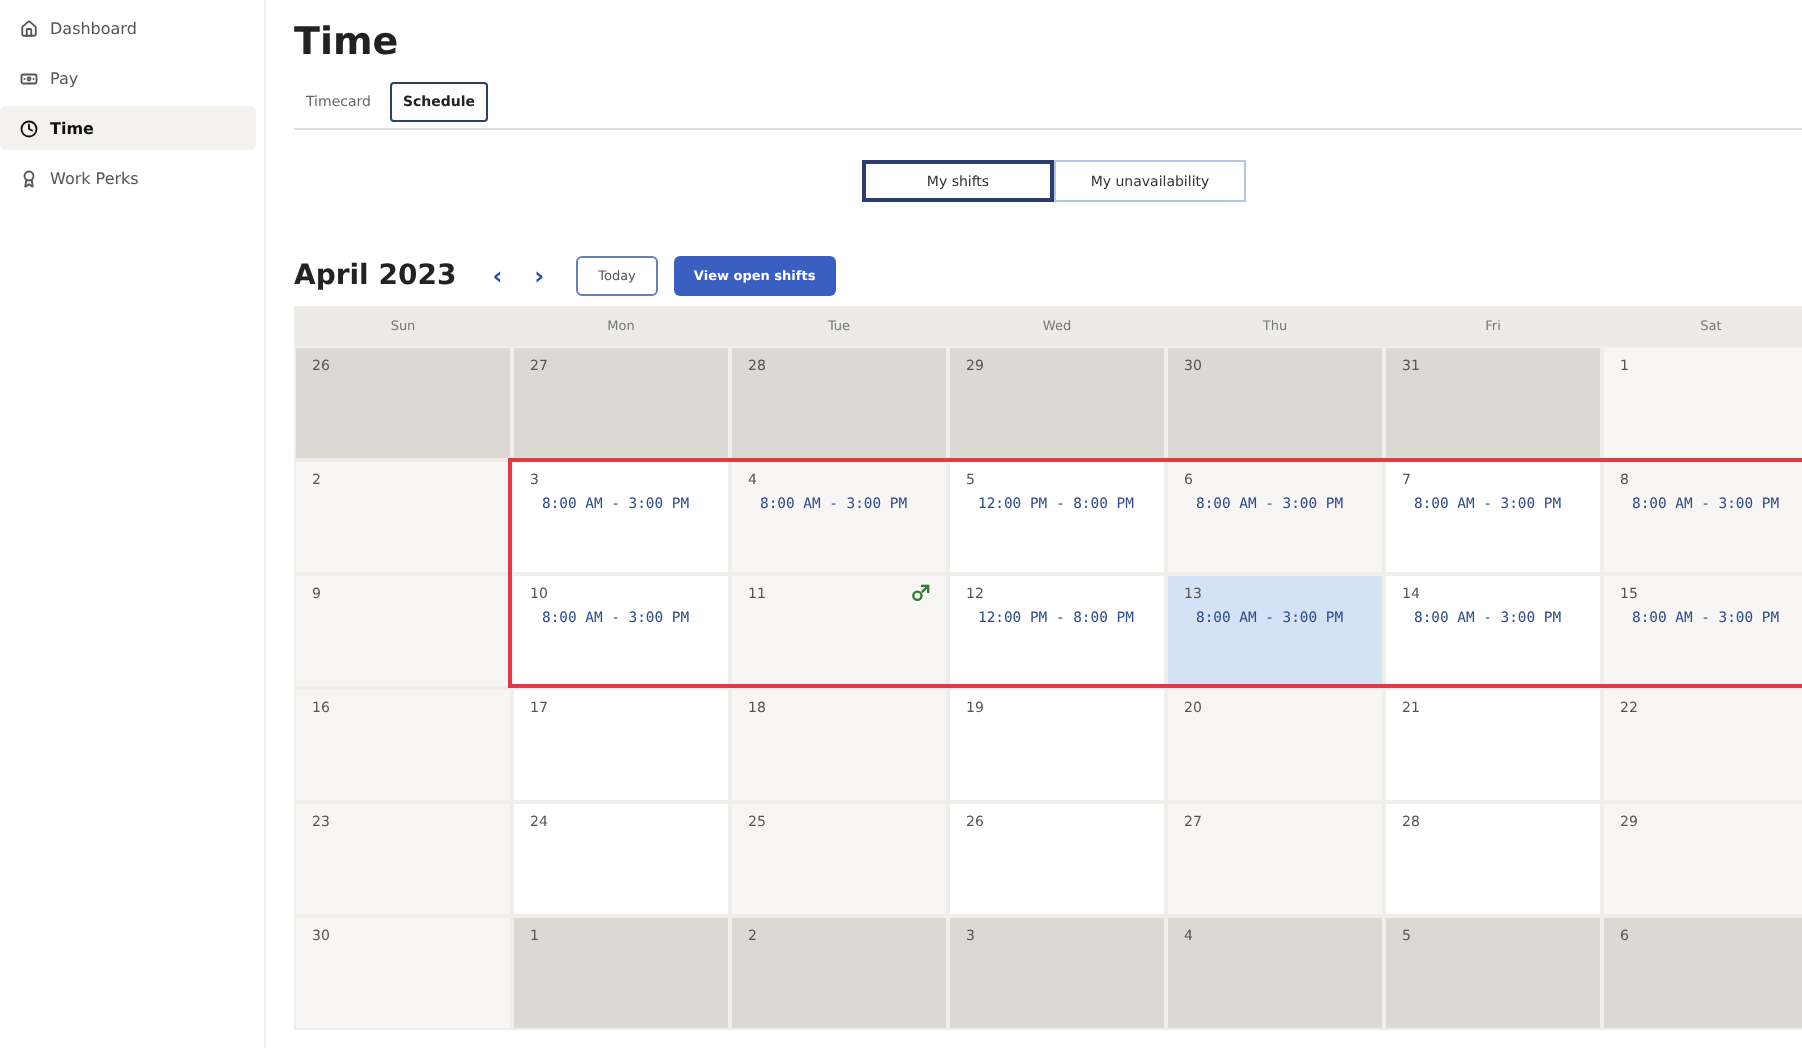  I want to click on month-title: April 2023, so click(375, 276).